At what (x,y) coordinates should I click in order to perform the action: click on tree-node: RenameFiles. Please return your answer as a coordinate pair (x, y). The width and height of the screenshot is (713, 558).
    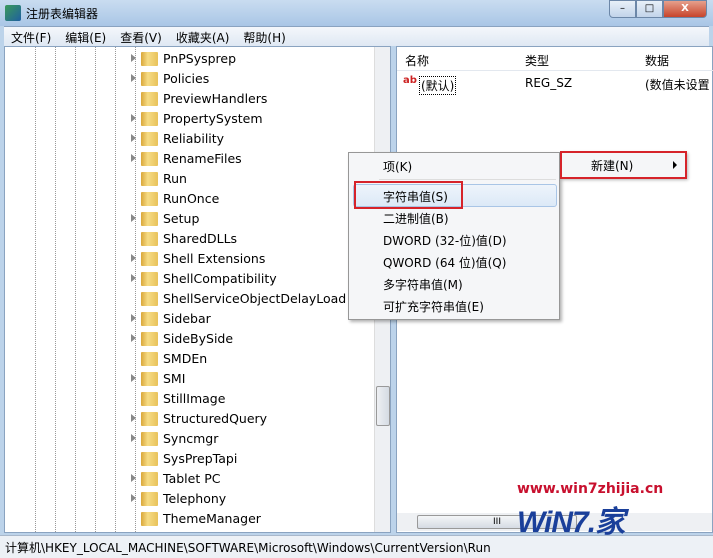
    Looking at the image, I should click on (190, 159).